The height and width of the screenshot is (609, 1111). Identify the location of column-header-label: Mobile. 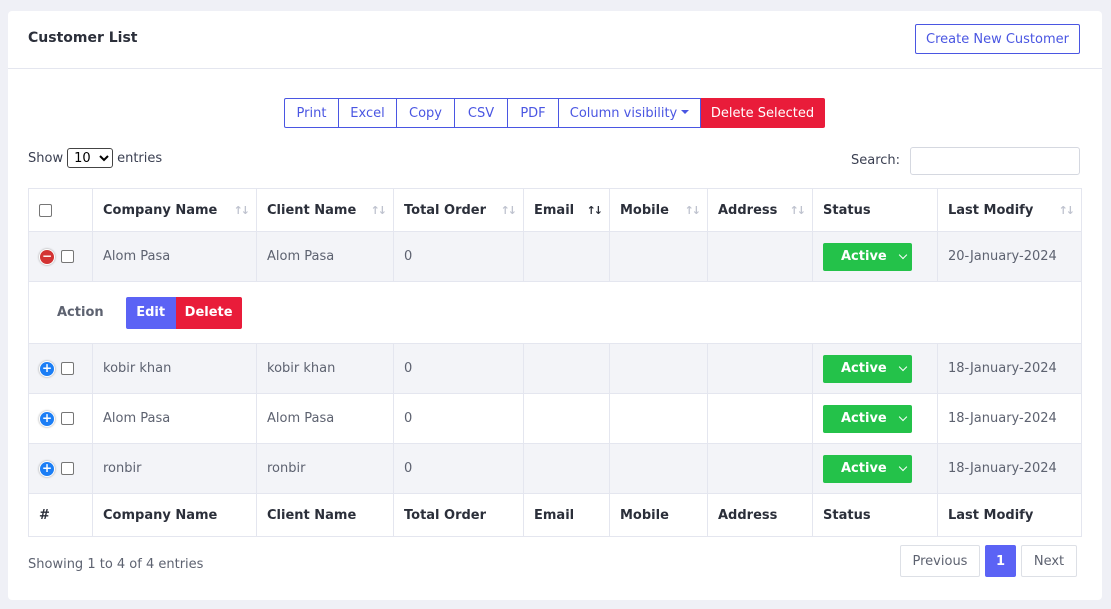
(644, 210).